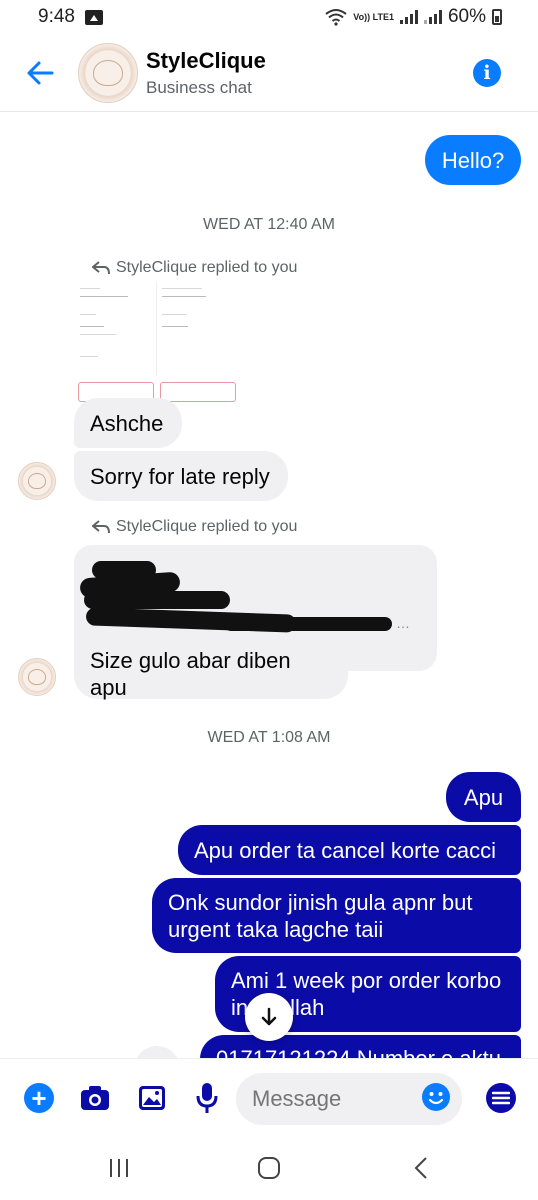  I want to click on timestamp: WED AT 12:40 AM, so click(269, 224).